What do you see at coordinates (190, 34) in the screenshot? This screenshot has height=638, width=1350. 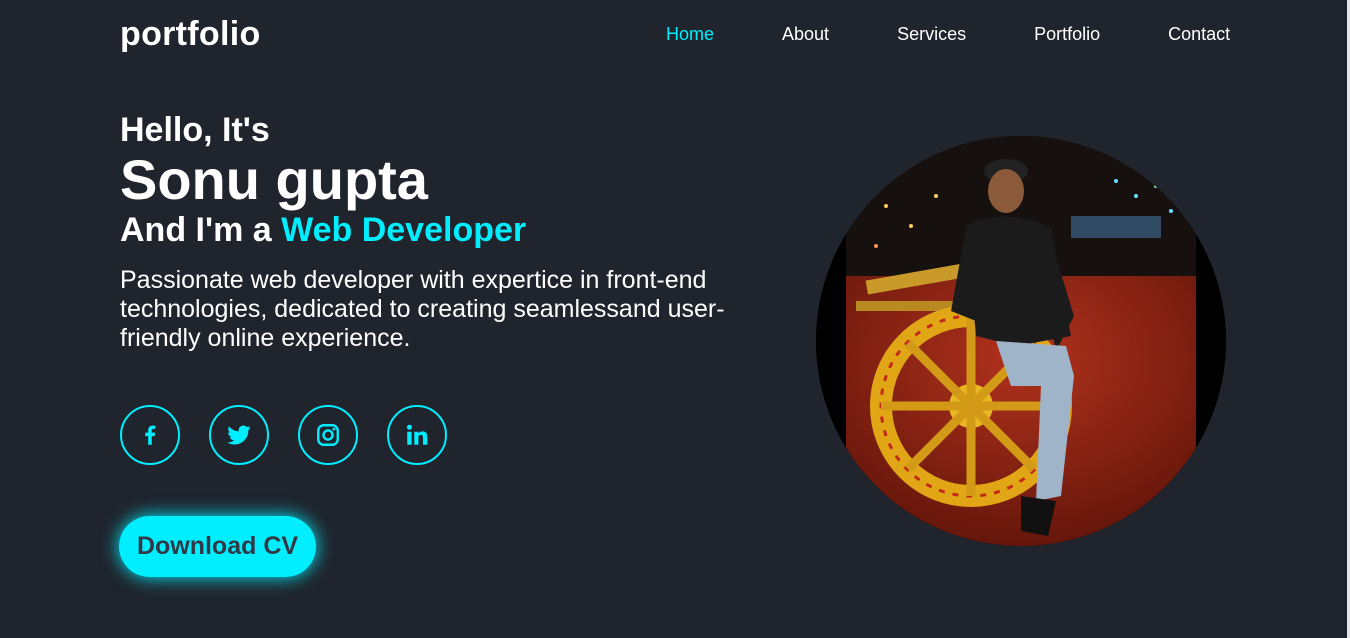 I see `site-logo: portfolio` at bounding box center [190, 34].